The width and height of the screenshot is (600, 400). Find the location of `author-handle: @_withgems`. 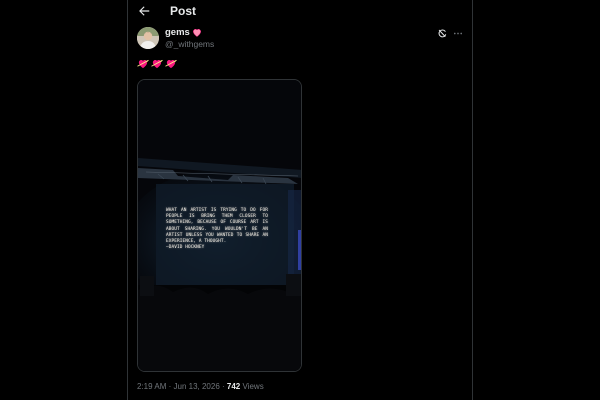

author-handle: @_withgems is located at coordinates (189, 44).